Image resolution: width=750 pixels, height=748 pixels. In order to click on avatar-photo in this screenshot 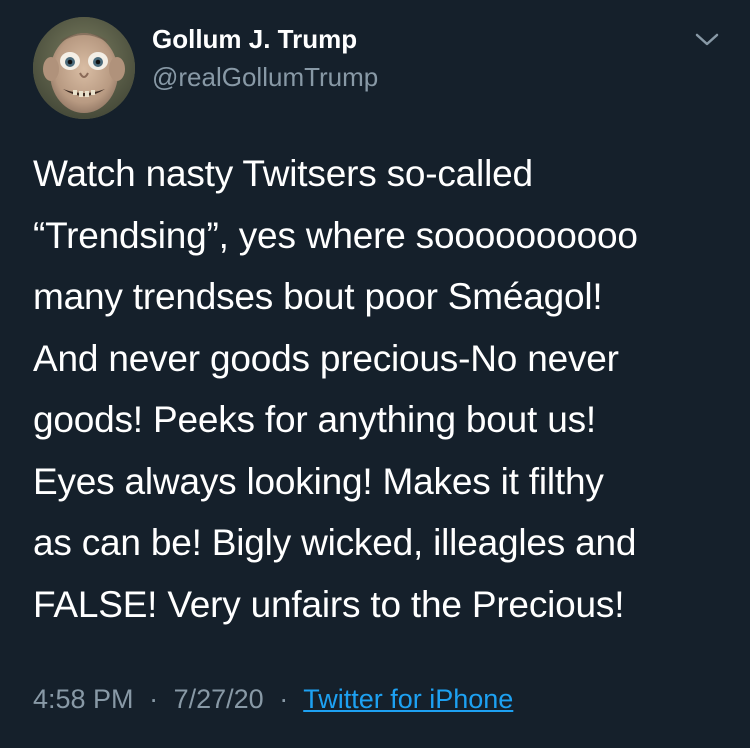, I will do `click(84, 68)`.